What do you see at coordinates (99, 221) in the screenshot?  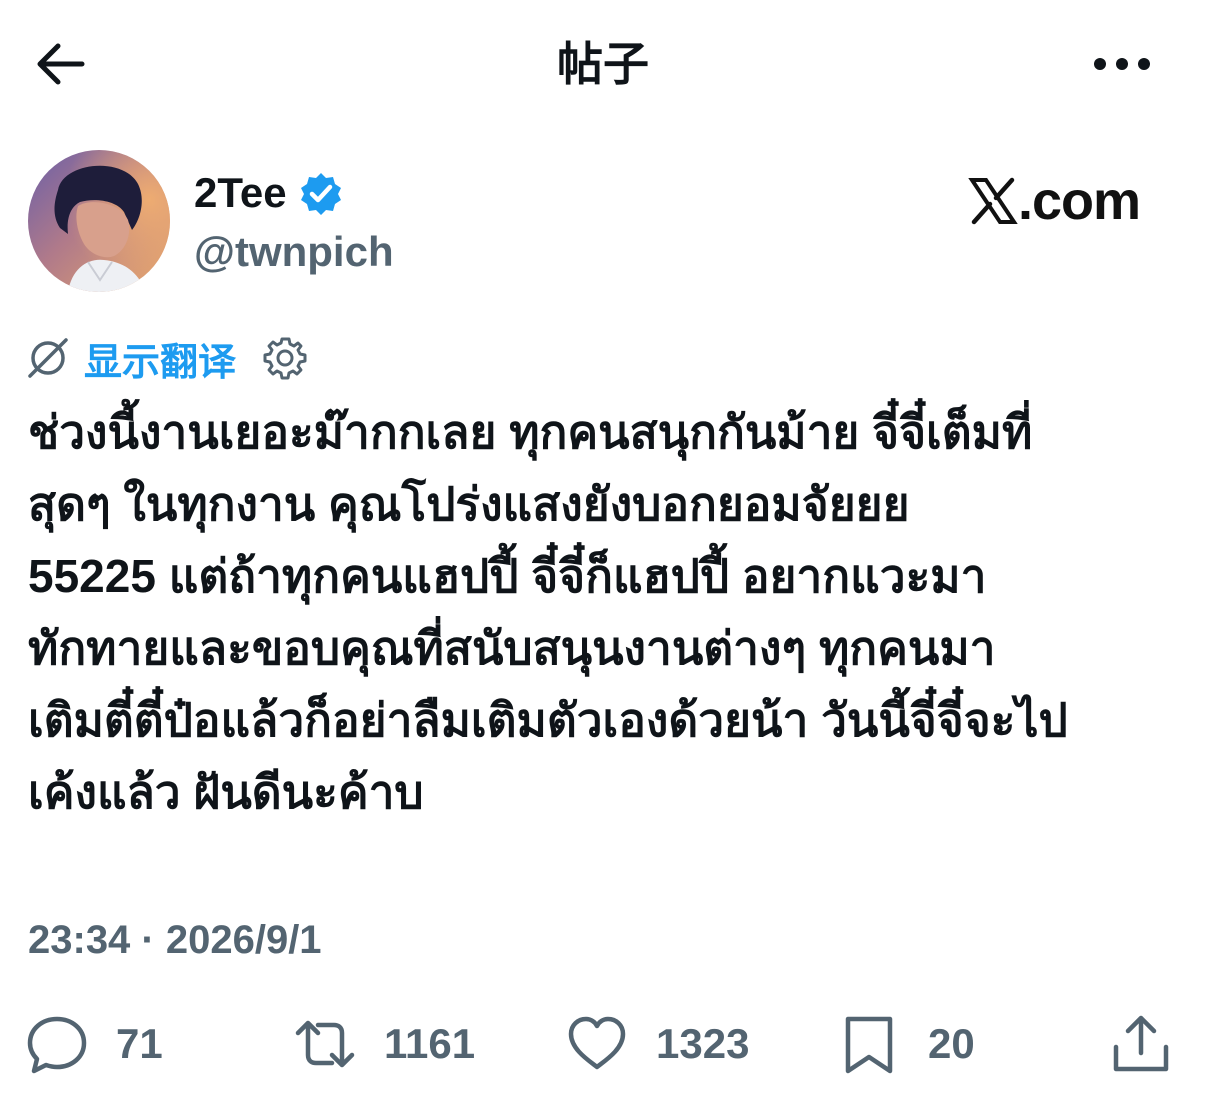 I see `avatar` at bounding box center [99, 221].